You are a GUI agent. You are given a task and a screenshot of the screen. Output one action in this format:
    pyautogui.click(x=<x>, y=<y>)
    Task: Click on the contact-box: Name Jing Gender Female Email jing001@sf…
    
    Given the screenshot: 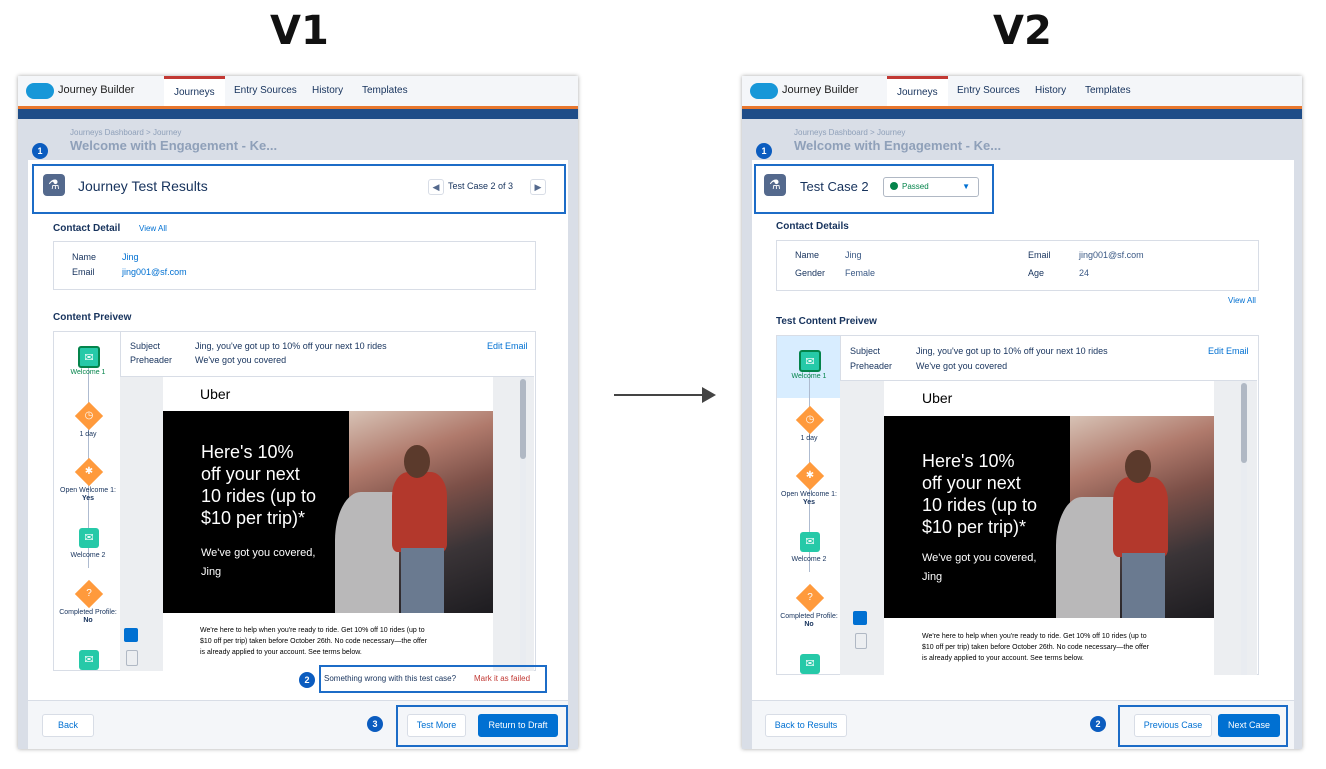 What is the action you would take?
    pyautogui.click(x=1017, y=265)
    